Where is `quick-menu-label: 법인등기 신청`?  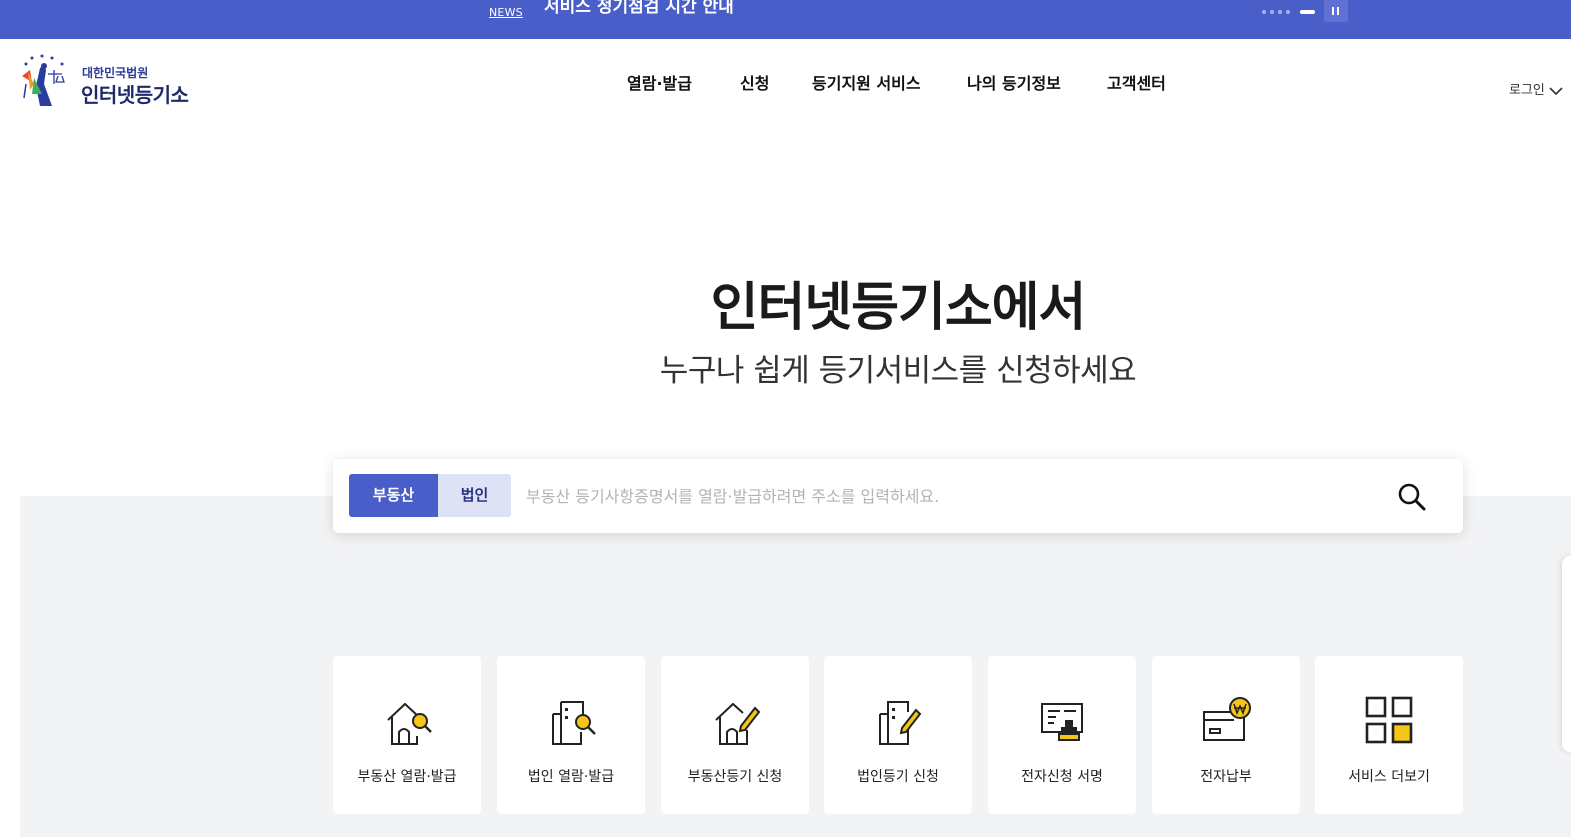
quick-menu-label: 법인등기 신청 is located at coordinates (898, 777).